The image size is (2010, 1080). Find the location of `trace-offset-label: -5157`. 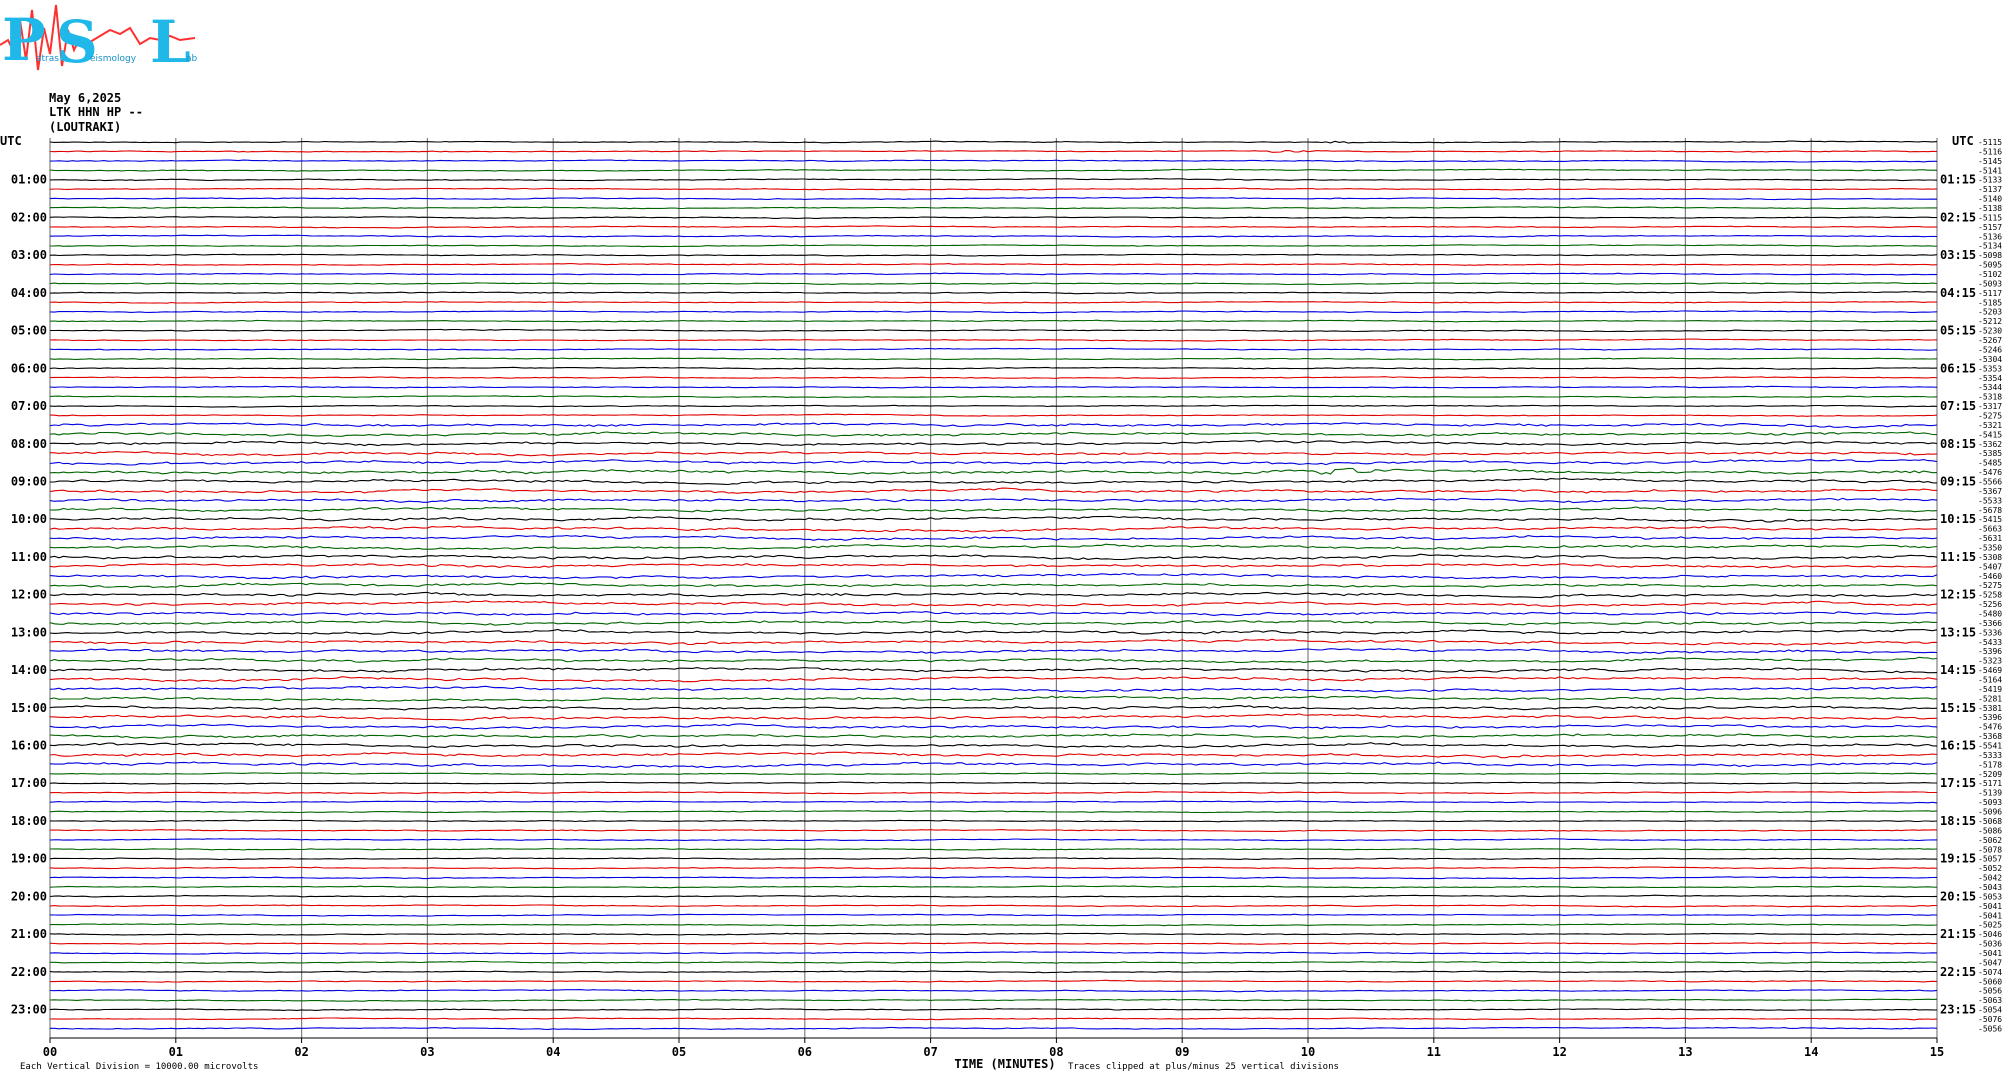

trace-offset-label: -5157 is located at coordinates (1990, 227).